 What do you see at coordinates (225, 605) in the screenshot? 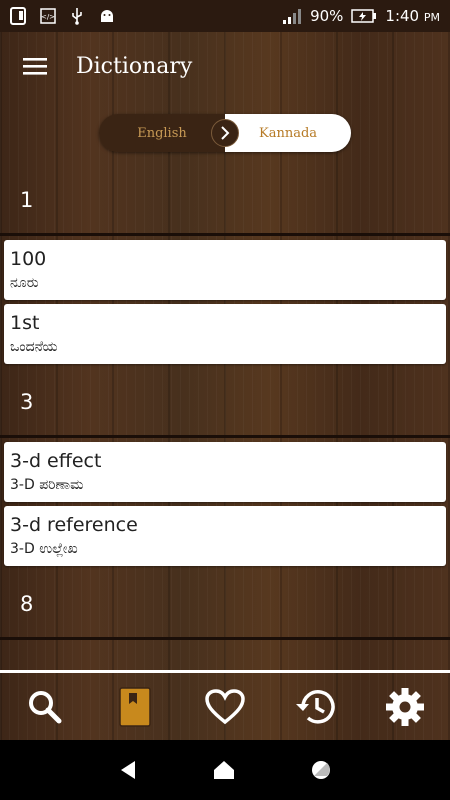
I see `section-header: 8` at bounding box center [225, 605].